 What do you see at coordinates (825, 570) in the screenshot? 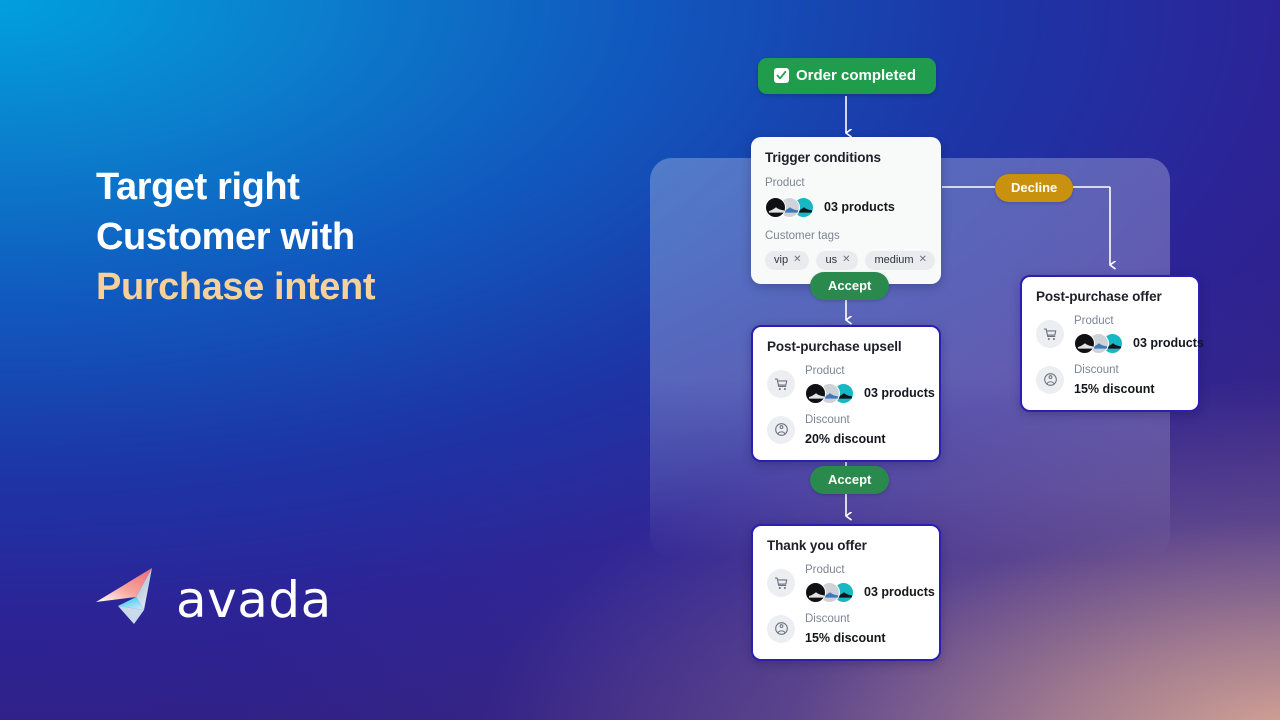
I see `thankyou-product-label: Product` at bounding box center [825, 570].